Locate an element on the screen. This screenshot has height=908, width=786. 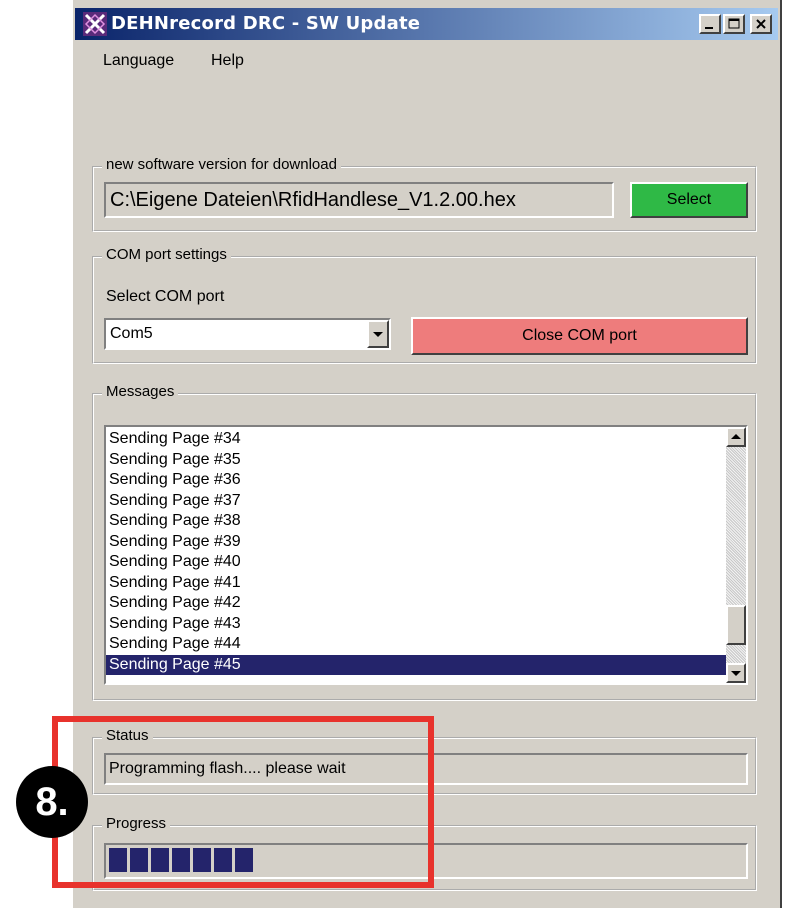
download-legend: new software version for download is located at coordinates (221, 164).